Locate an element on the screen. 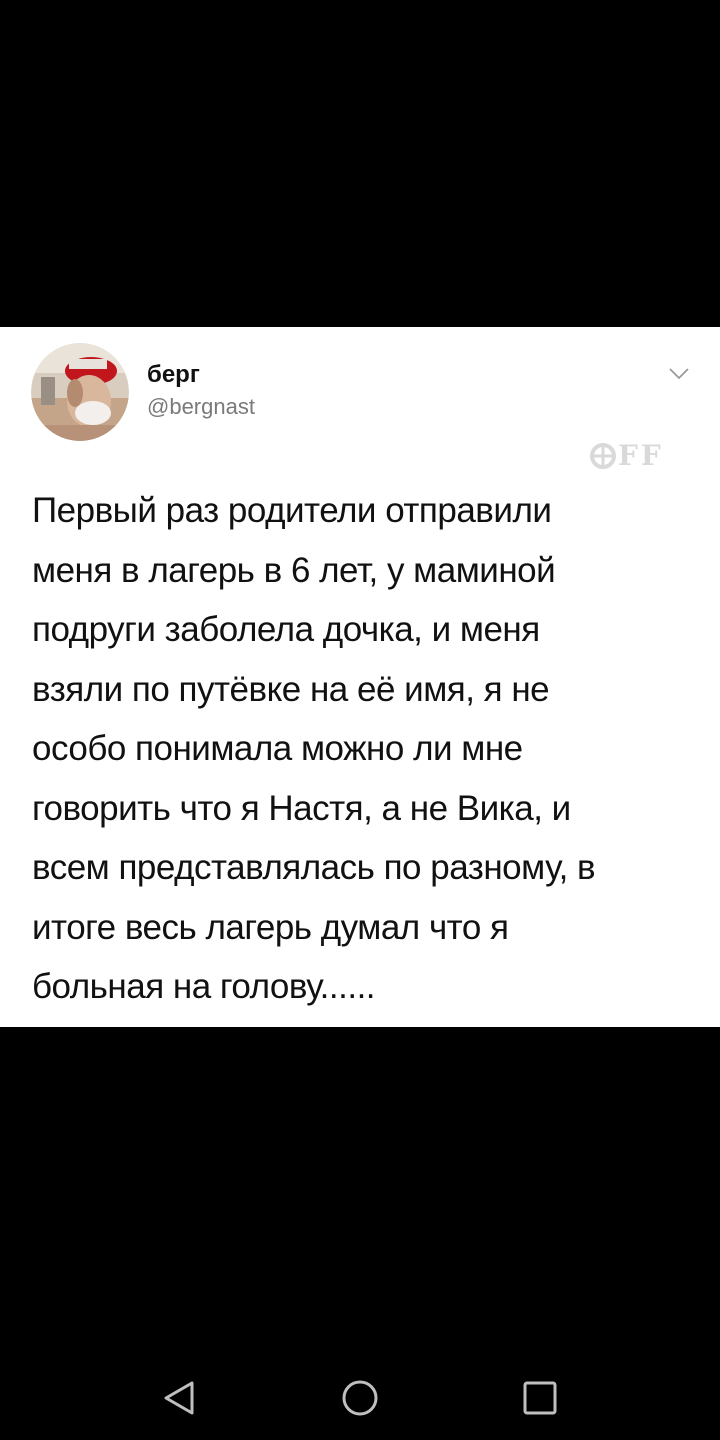 This screenshot has width=720, height=1440. tweet-text-line: говорить что я Настя, а не Вика, и is located at coordinates (301, 808).